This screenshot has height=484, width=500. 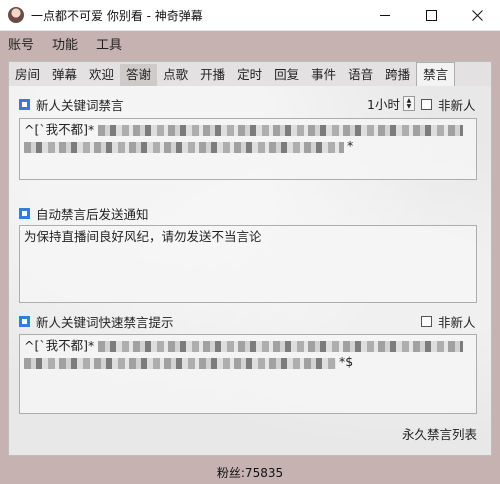 I want to click on tab-timer: 定时, so click(x=249, y=75).